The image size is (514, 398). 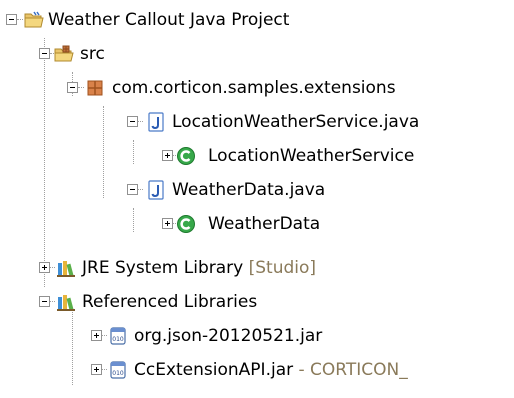 I want to click on tree-item-label: src, so click(x=92, y=54).